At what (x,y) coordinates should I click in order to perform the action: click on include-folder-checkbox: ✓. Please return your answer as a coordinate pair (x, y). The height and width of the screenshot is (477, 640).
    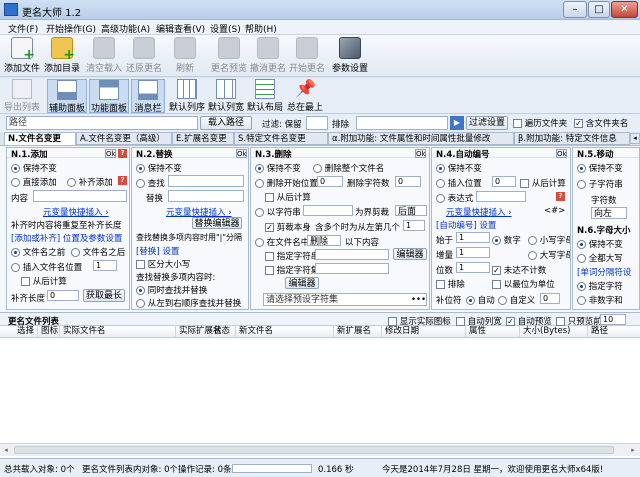
    Looking at the image, I should click on (578, 123).